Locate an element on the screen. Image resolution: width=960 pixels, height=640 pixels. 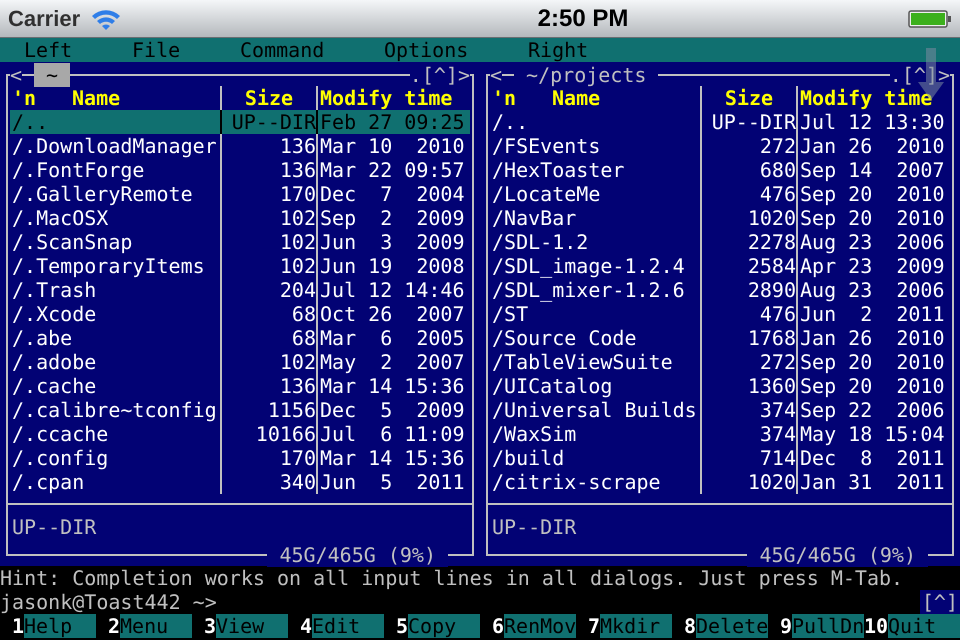
column-header: Size is located at coordinates (748, 98).